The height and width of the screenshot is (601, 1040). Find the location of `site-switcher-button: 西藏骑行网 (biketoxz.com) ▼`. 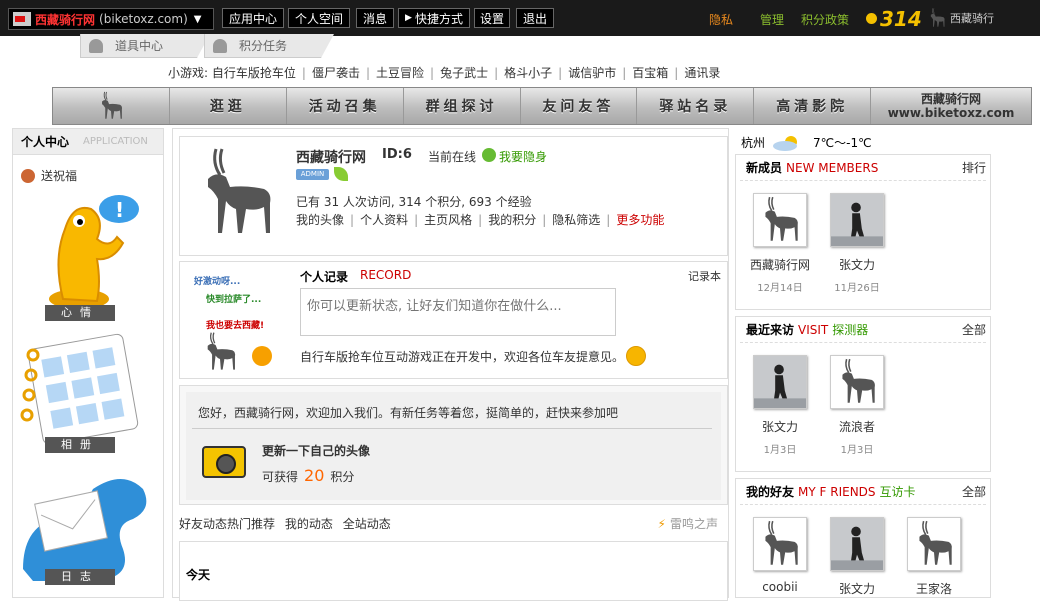

site-switcher-button: 西藏骑行网 (biketoxz.com) ▼ is located at coordinates (111, 19).